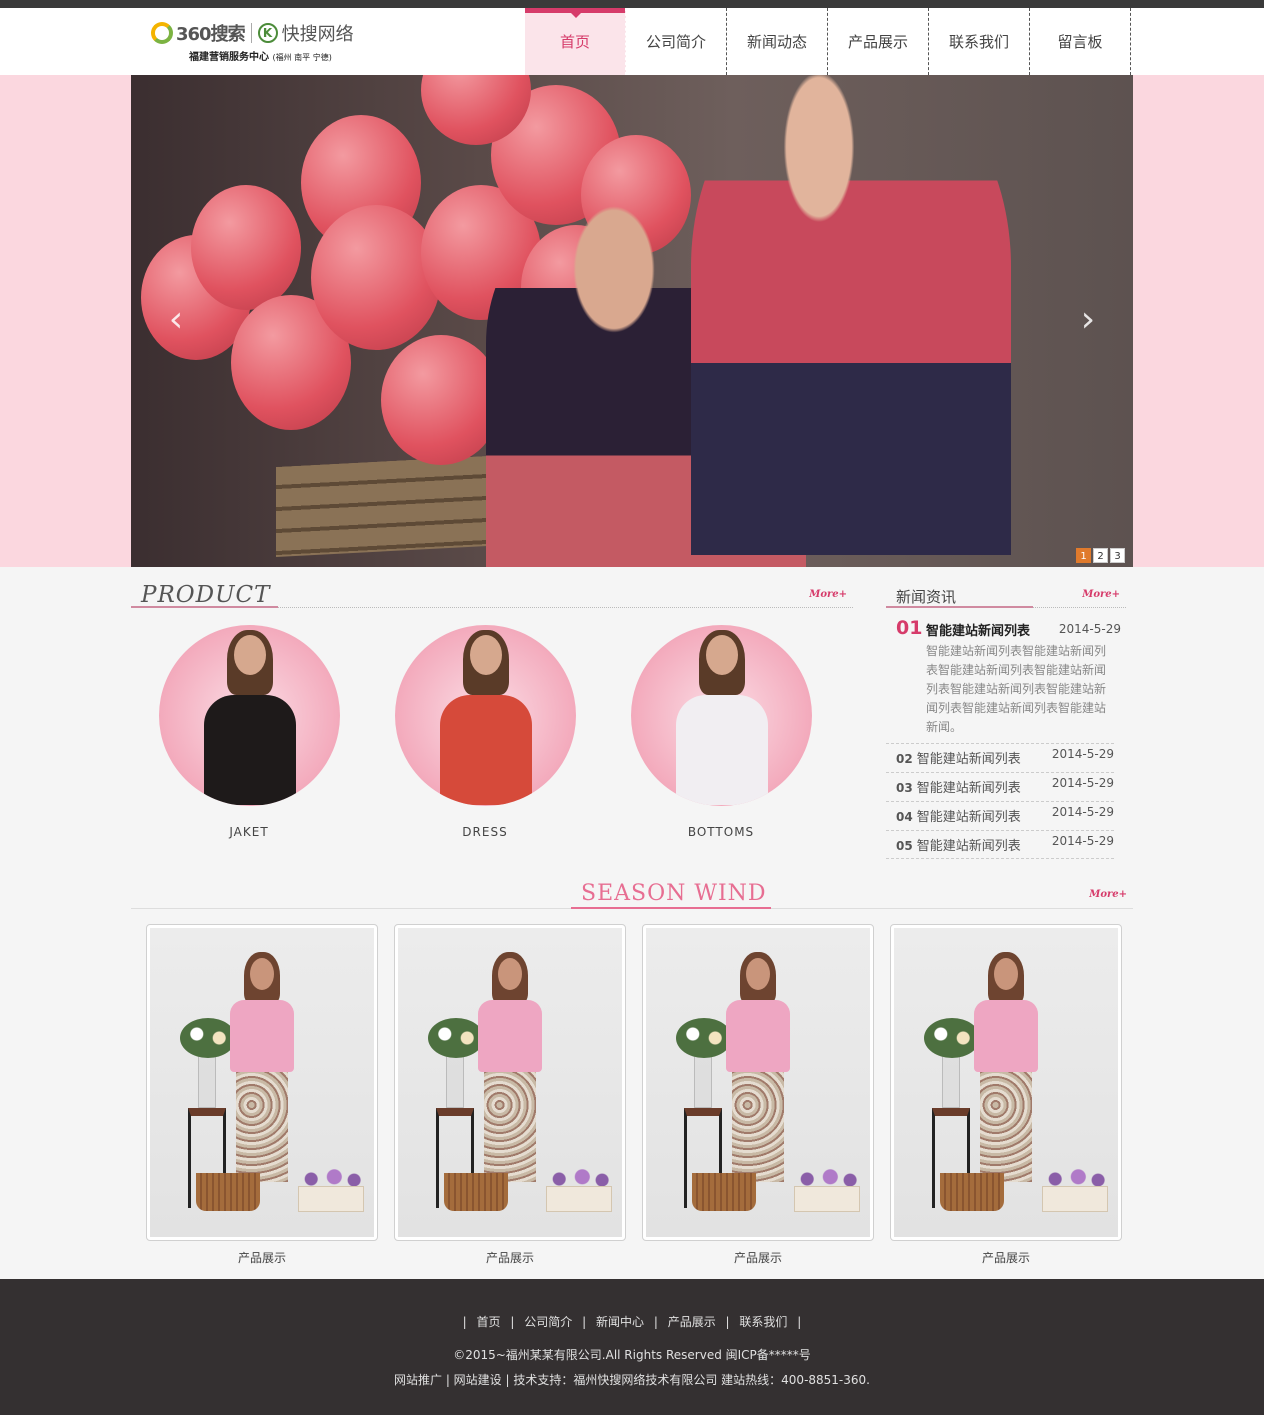 The width and height of the screenshot is (1264, 1415). Describe the element at coordinates (674, 893) in the screenshot. I see `season-title: SEASON WIND` at that location.